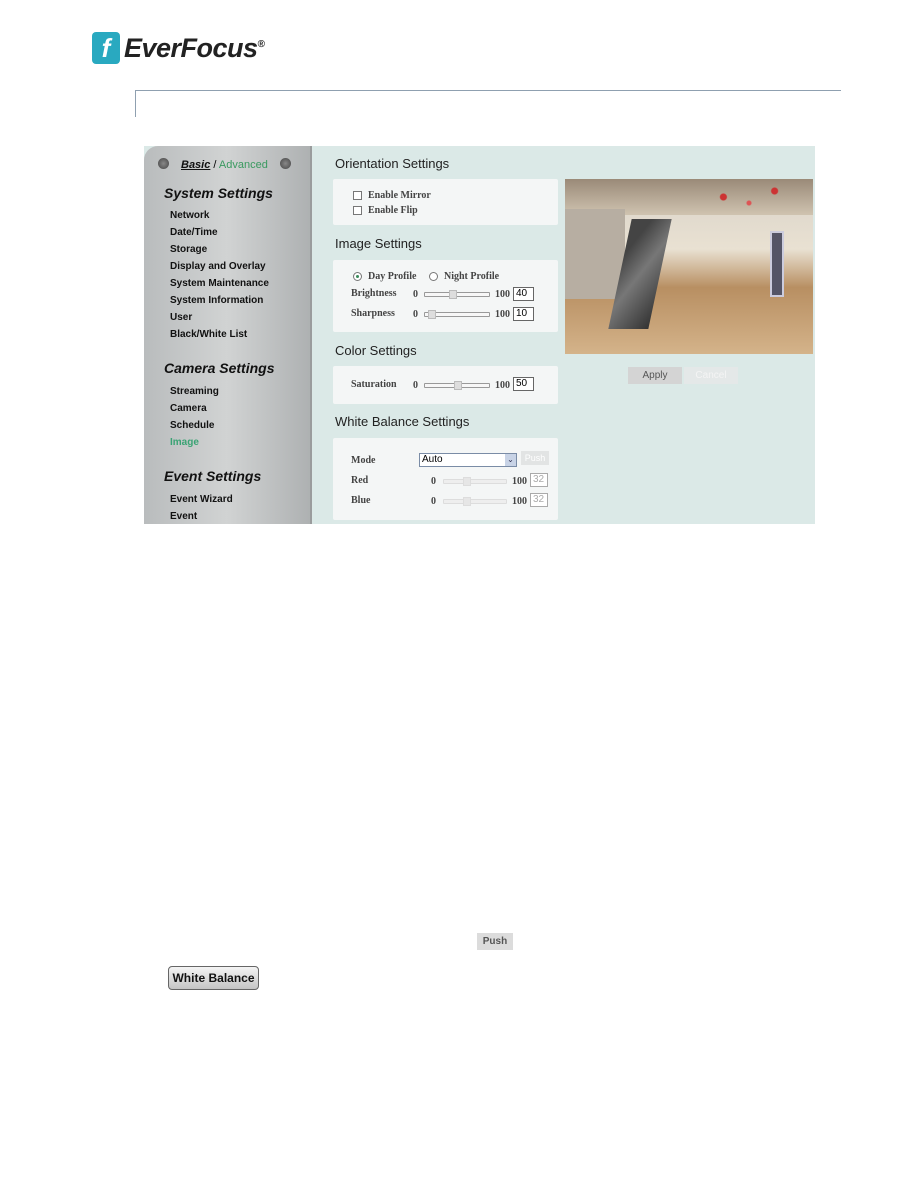  I want to click on cancel-button: Cancel, so click(711, 375).